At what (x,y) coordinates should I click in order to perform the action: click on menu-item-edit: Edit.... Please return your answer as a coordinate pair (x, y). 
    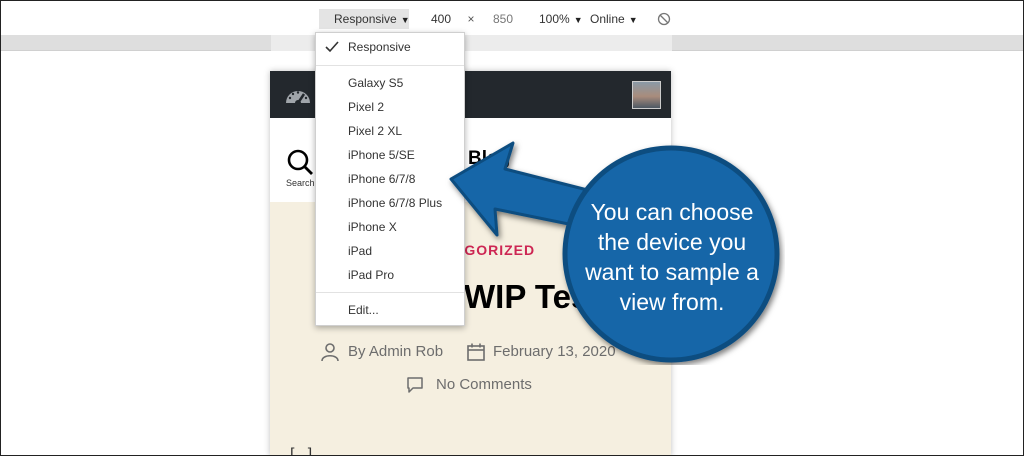
    Looking at the image, I should click on (363, 310).